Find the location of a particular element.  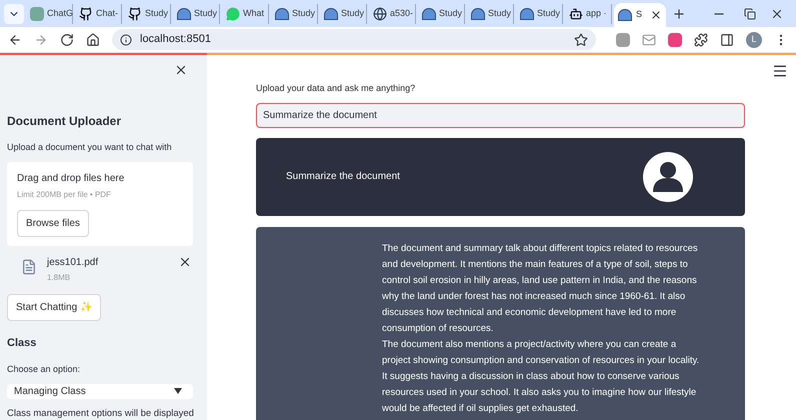

browser-tab: What is located at coordinates (245, 14).